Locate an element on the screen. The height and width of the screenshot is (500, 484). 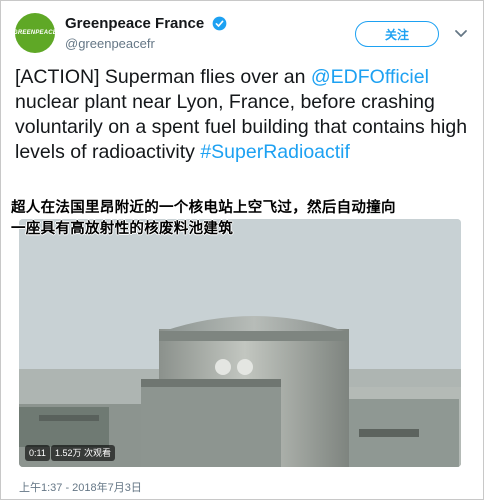
avatar-logo-text: GREENPEACE is located at coordinates (35, 33).